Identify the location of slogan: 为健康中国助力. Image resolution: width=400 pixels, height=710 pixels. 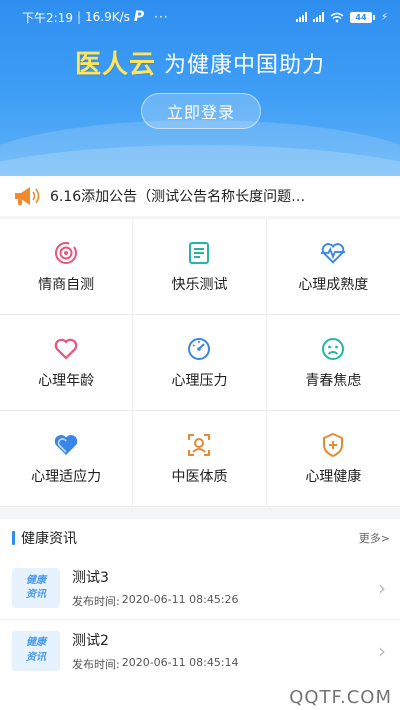
(245, 65).